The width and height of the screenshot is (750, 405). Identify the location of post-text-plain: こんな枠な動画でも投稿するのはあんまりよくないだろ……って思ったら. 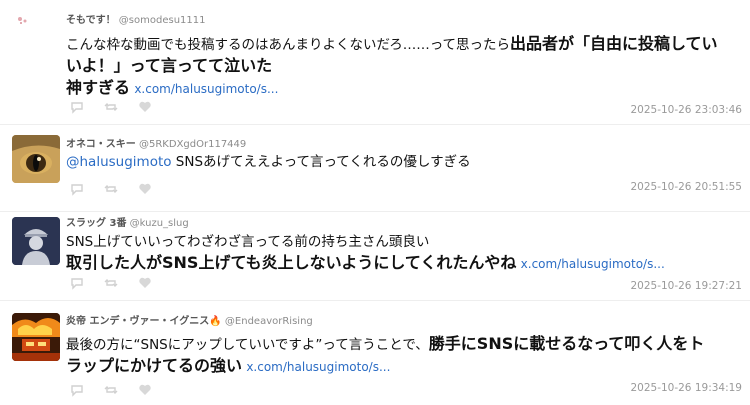
(288, 45).